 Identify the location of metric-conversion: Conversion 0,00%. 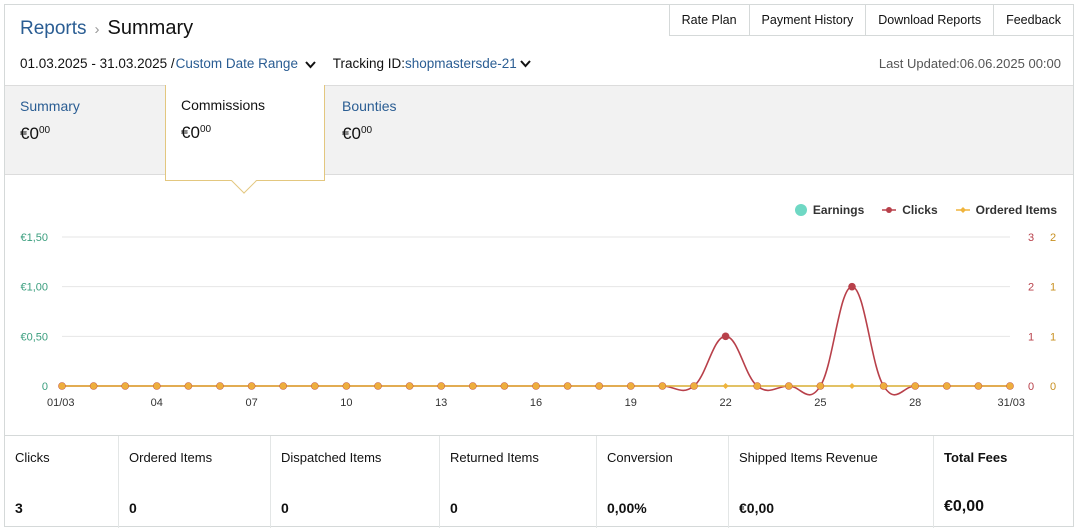
(663, 482).